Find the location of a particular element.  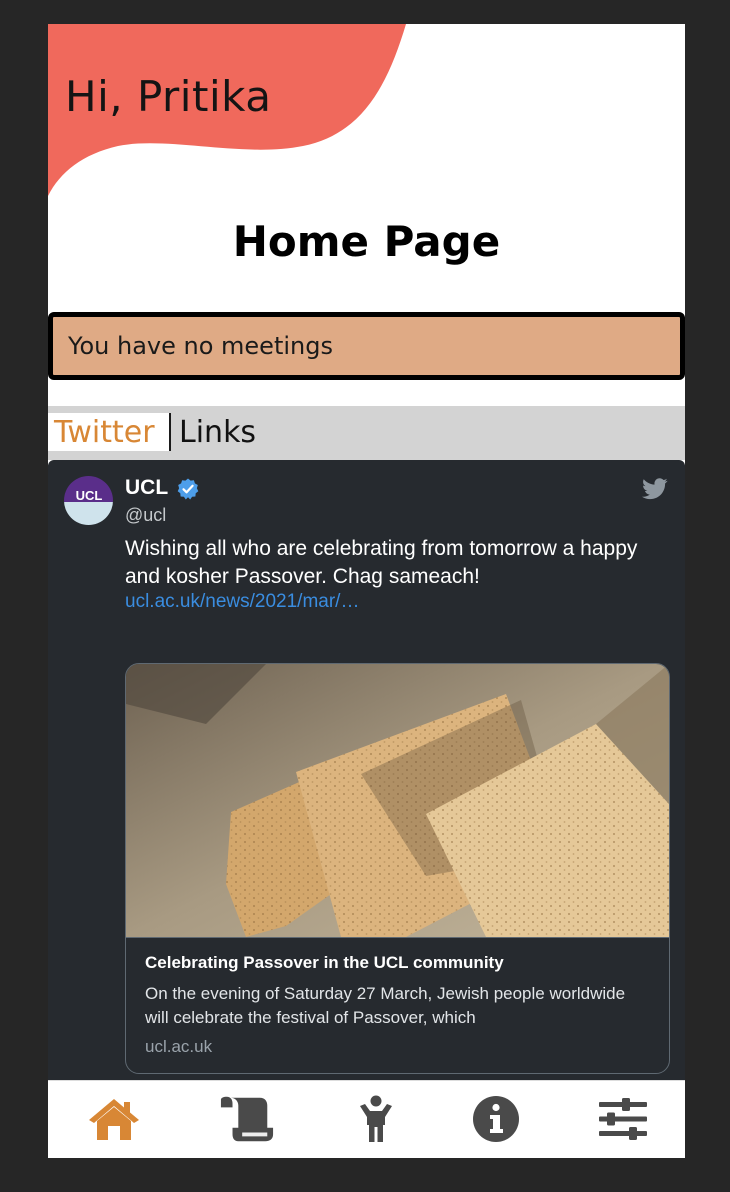

nav-home-button is located at coordinates (114, 1119).